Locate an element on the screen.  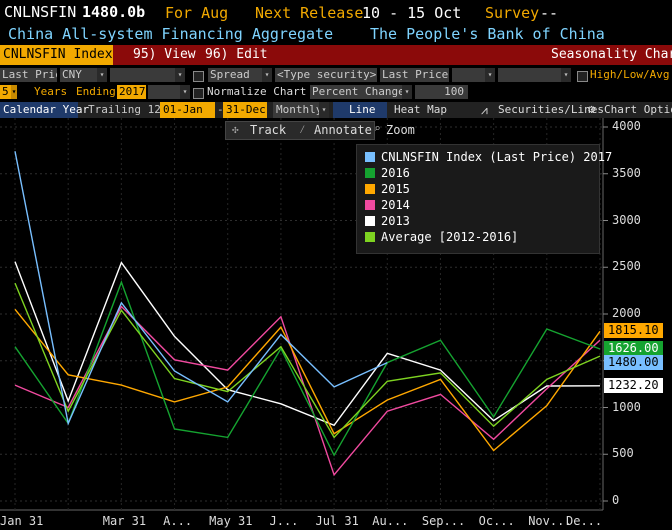
y-tick-label: 0 is located at coordinates (616, 500).